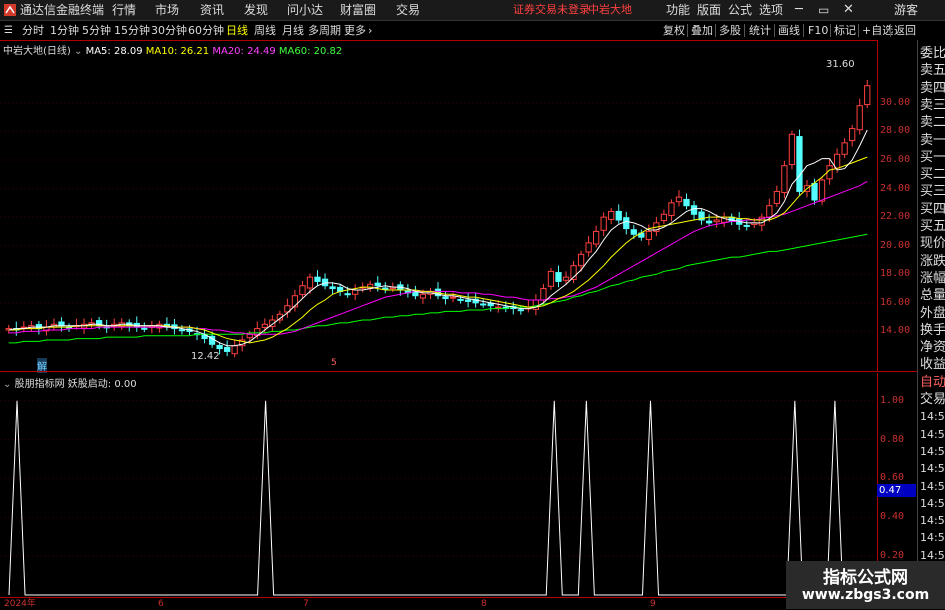  I want to click on period-weekly: 周线, so click(265, 30).